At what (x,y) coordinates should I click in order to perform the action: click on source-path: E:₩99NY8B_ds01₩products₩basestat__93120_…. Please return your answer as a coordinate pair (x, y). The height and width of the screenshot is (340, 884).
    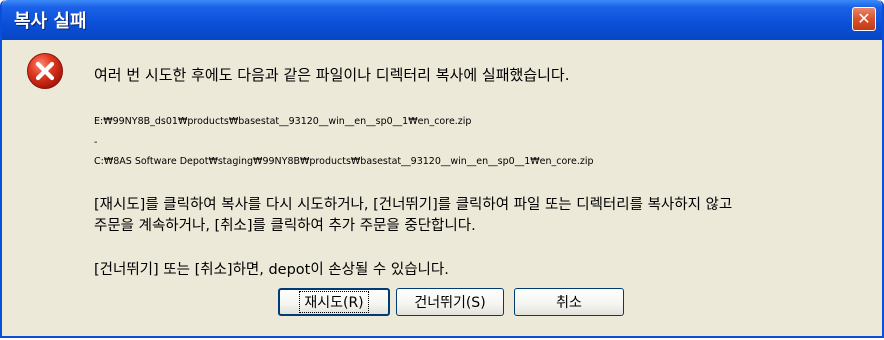
    Looking at the image, I should click on (283, 121).